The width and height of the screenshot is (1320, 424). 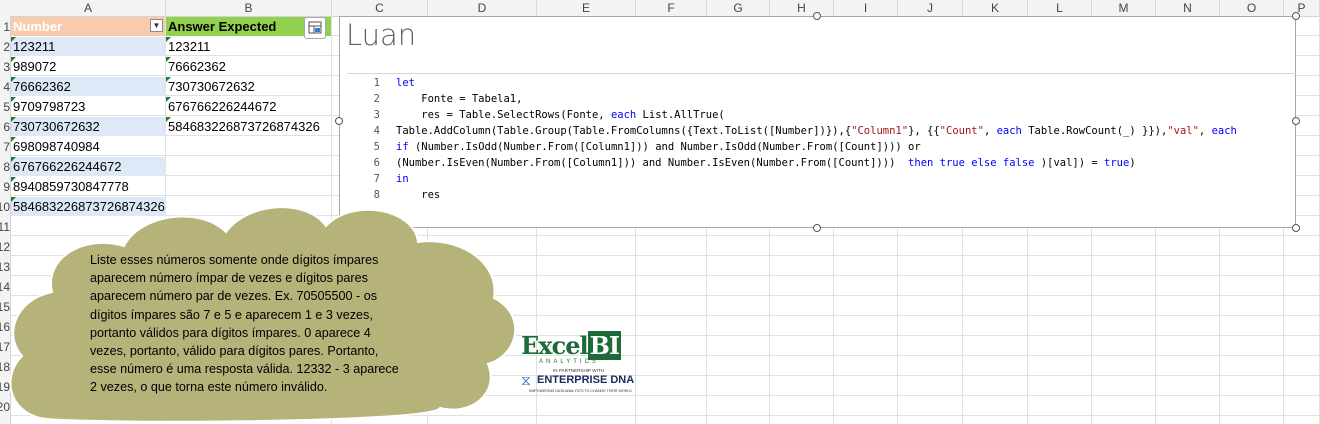 What do you see at coordinates (1124, 8) in the screenshot?
I see `column-header-m: M` at bounding box center [1124, 8].